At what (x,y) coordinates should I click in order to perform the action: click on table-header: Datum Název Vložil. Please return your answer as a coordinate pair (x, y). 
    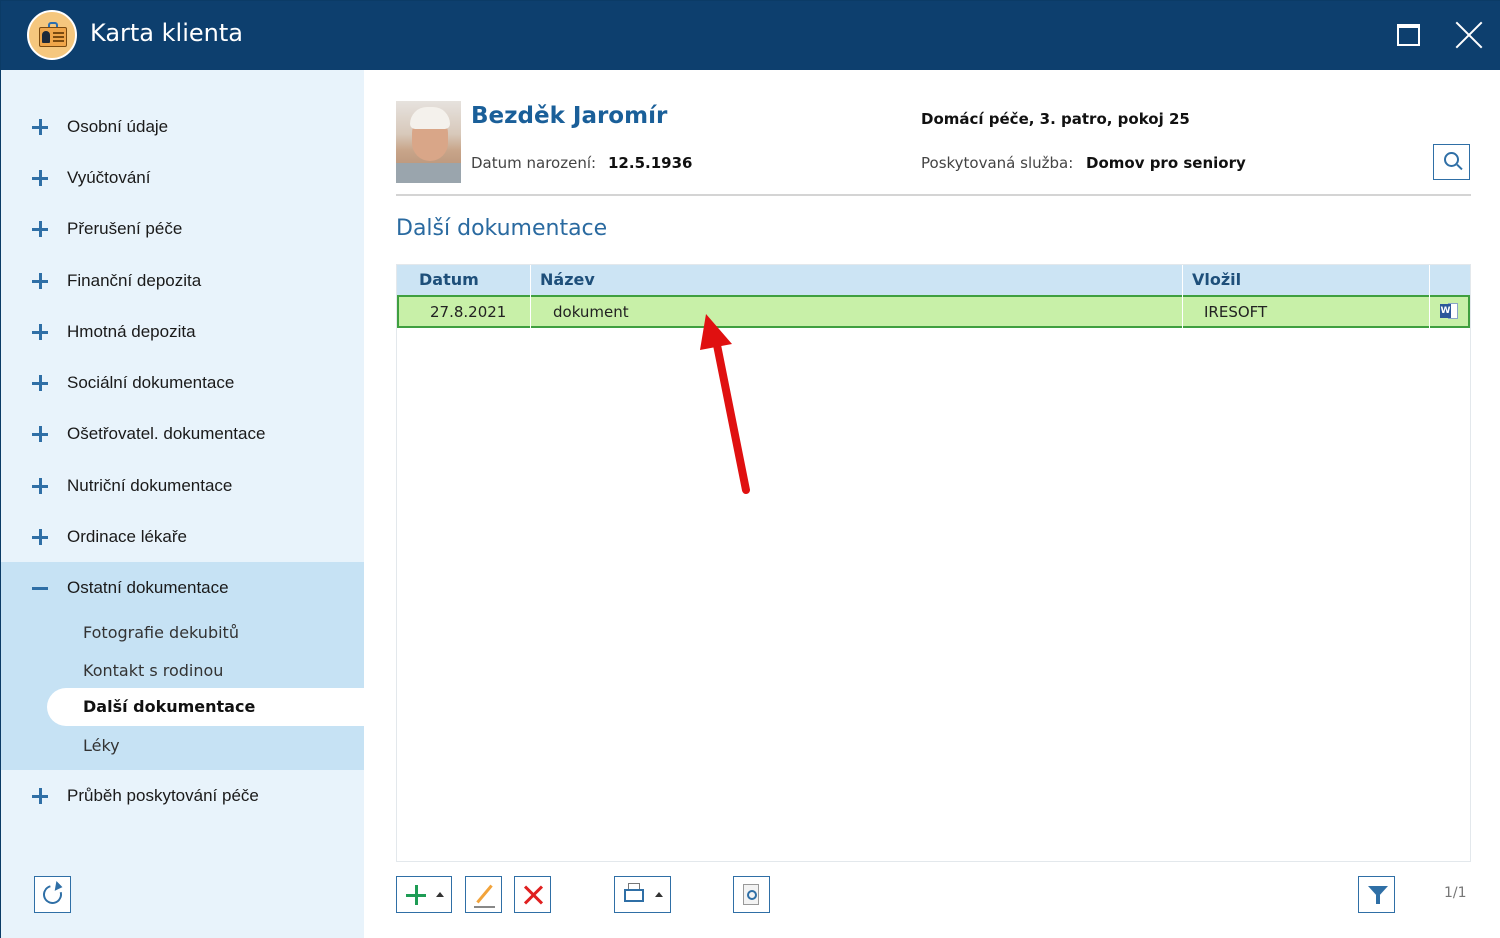
    Looking at the image, I should click on (933, 280).